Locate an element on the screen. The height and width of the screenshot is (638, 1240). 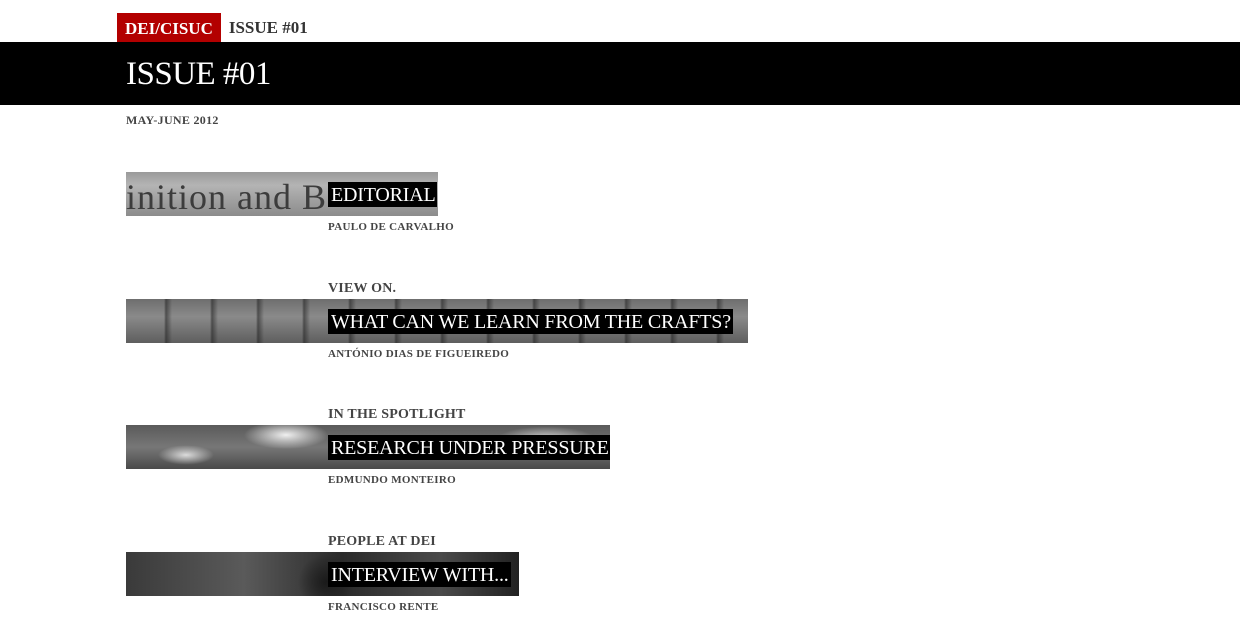
article-author: PAULO DE CARVALHO is located at coordinates (391, 227).